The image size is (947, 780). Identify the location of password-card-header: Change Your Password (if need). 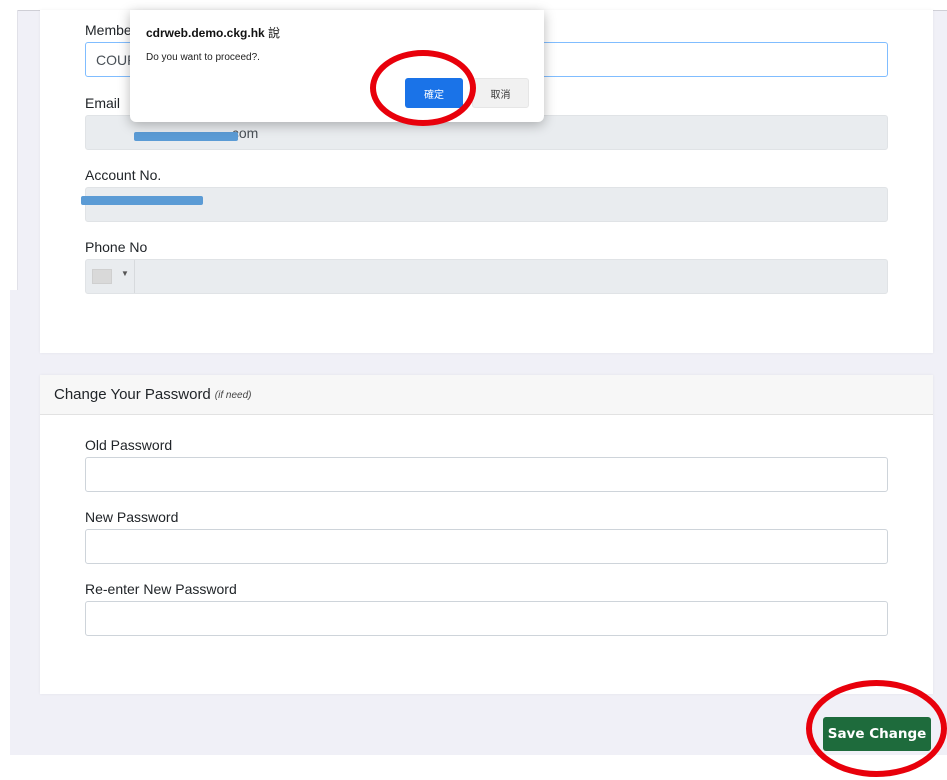
(486, 395).